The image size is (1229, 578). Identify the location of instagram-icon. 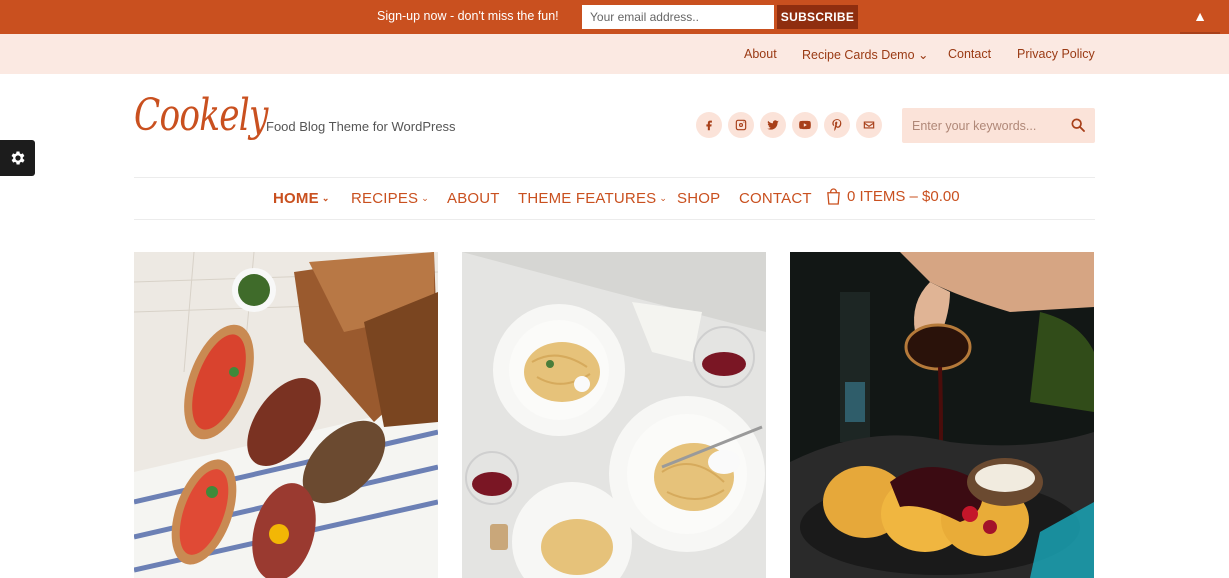
(741, 125).